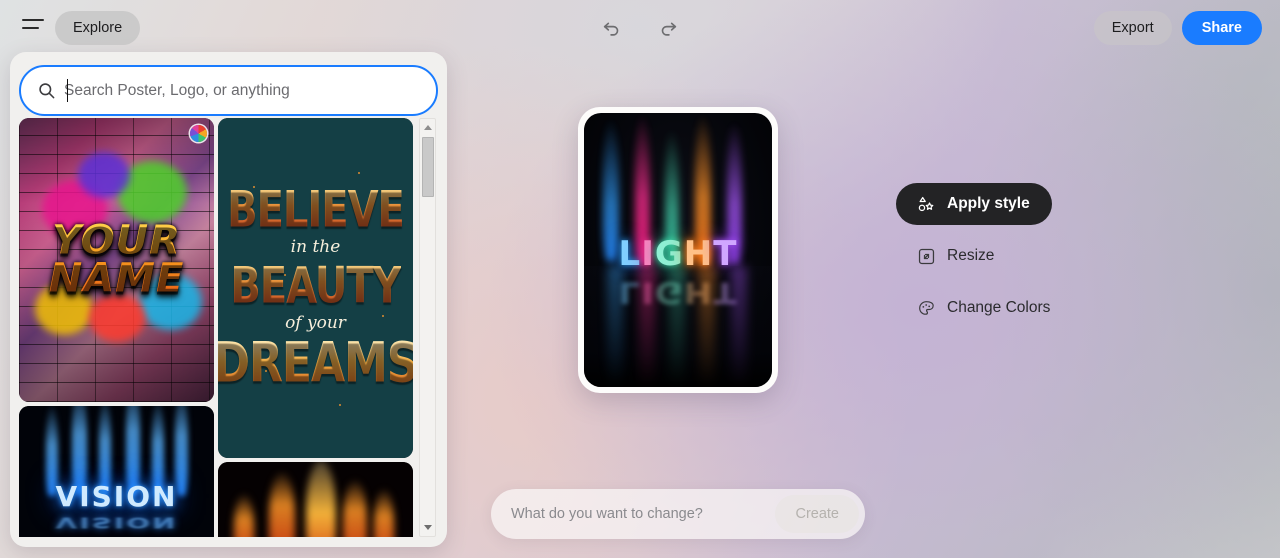 The image size is (1280, 558). I want to click on resize-button: Resize, so click(956, 256).